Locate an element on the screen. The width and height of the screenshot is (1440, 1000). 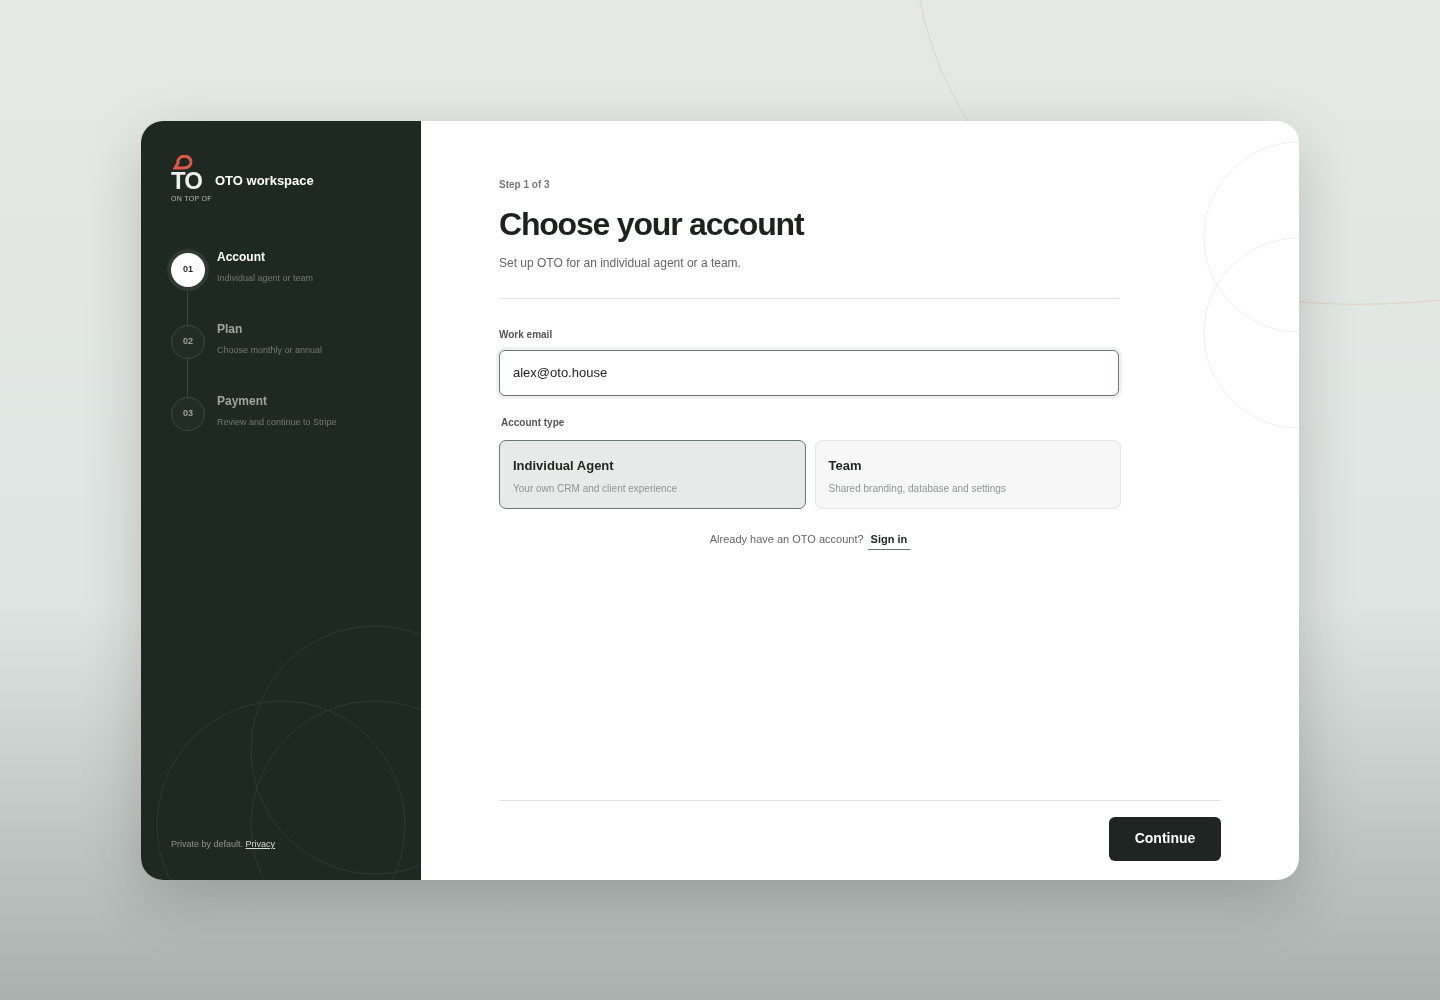
workspace-title: OTO workspace is located at coordinates (264, 180).